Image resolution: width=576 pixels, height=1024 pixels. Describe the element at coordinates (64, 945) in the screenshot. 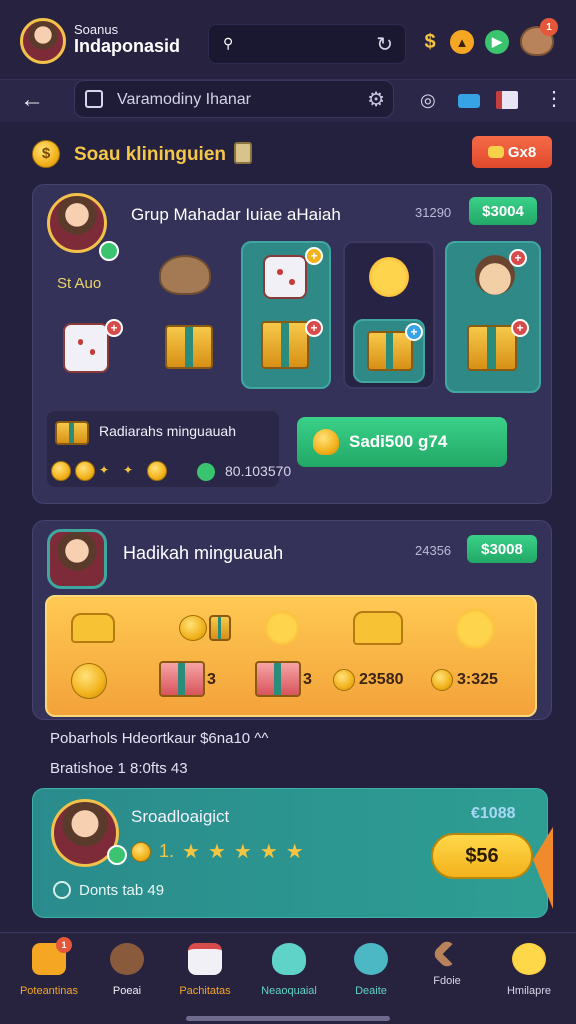

I see `nav-badge: 1` at that location.